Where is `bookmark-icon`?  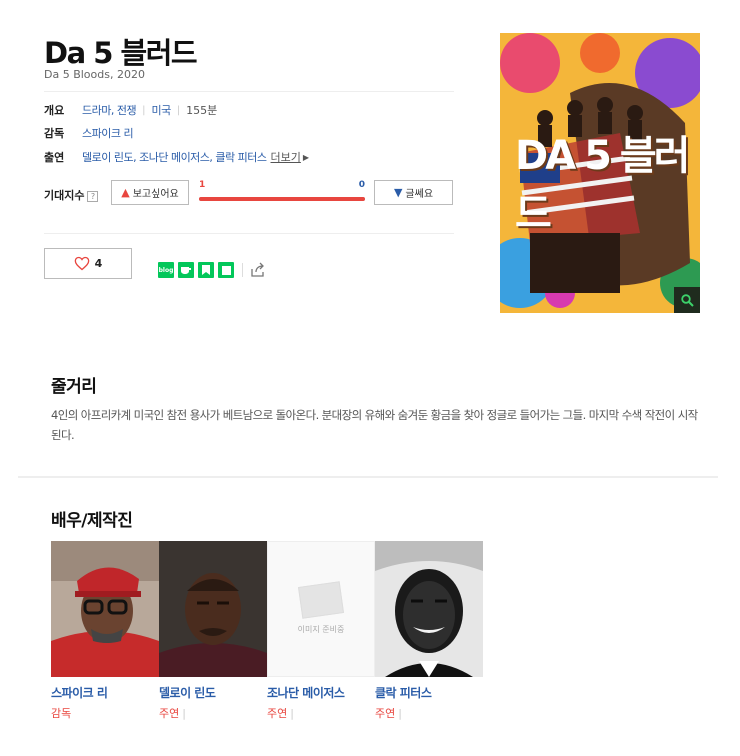
bookmark-icon is located at coordinates (206, 270).